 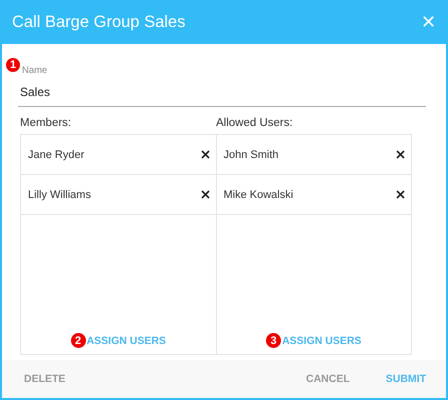 I want to click on user-name: Mike Kowalski, so click(x=259, y=194).